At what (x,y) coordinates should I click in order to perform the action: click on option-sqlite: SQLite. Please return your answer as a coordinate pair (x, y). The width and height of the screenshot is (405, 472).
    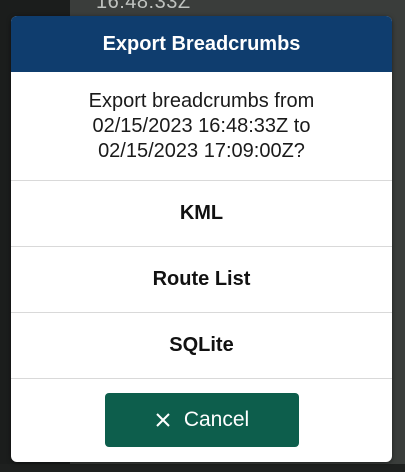
    Looking at the image, I should click on (201, 346).